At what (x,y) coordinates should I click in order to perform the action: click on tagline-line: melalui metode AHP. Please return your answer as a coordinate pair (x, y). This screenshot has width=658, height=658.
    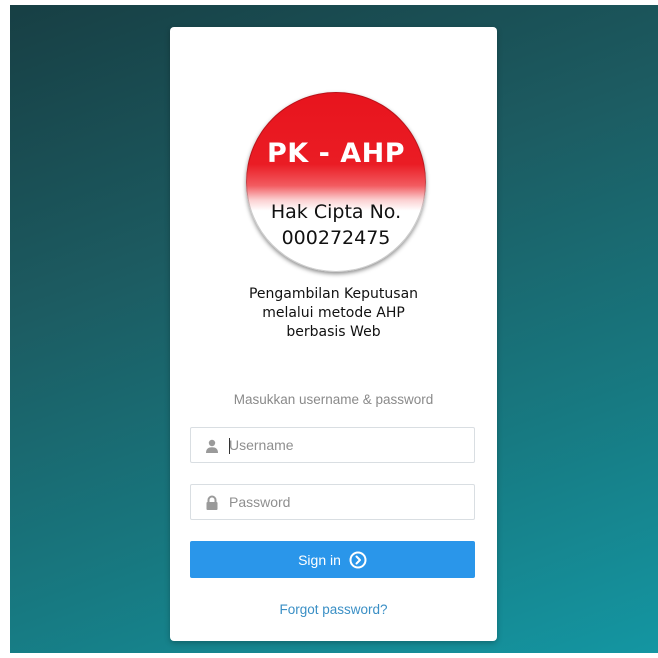
    Looking at the image, I should click on (333, 313).